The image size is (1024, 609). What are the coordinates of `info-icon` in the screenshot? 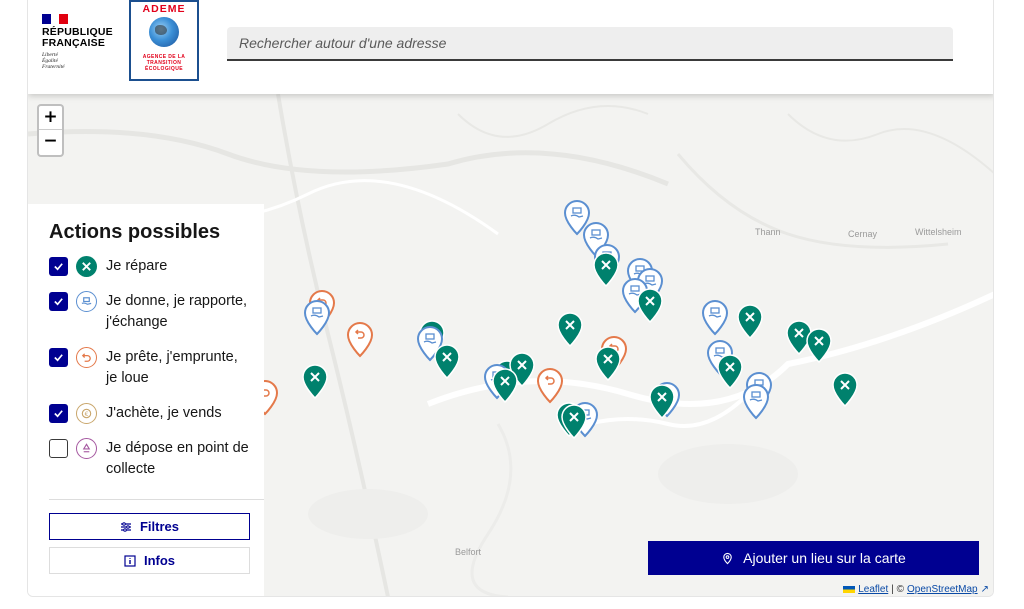 It's located at (130, 560).